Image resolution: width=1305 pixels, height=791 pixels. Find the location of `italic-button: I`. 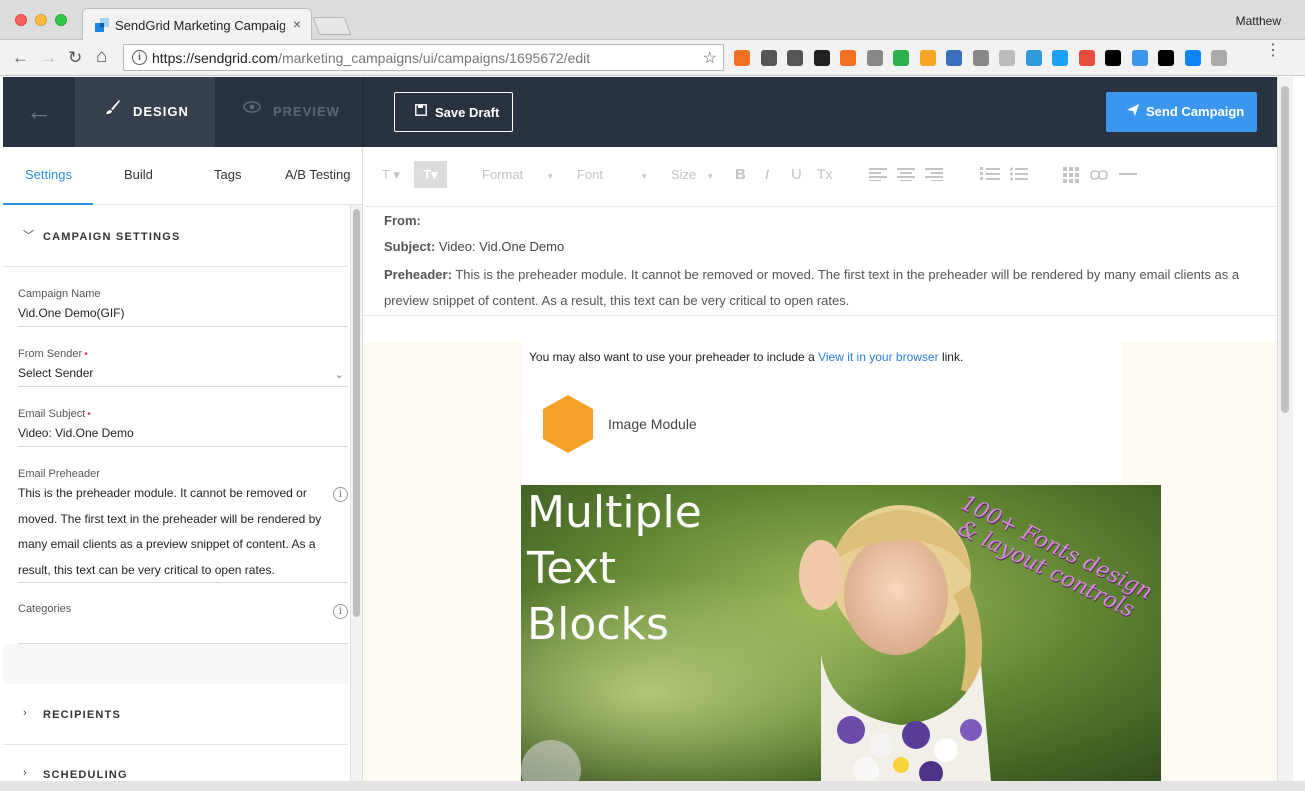

italic-button: I is located at coordinates (767, 174).